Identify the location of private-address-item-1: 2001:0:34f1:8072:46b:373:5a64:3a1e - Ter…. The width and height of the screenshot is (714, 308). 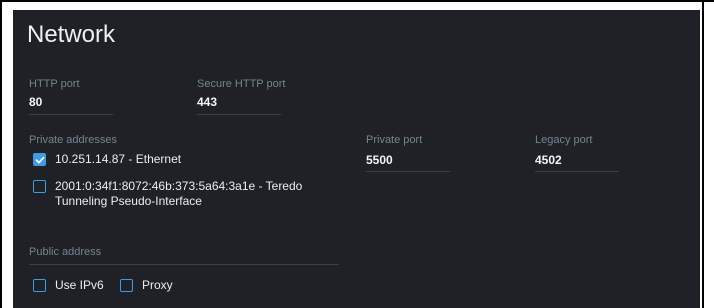
(179, 194).